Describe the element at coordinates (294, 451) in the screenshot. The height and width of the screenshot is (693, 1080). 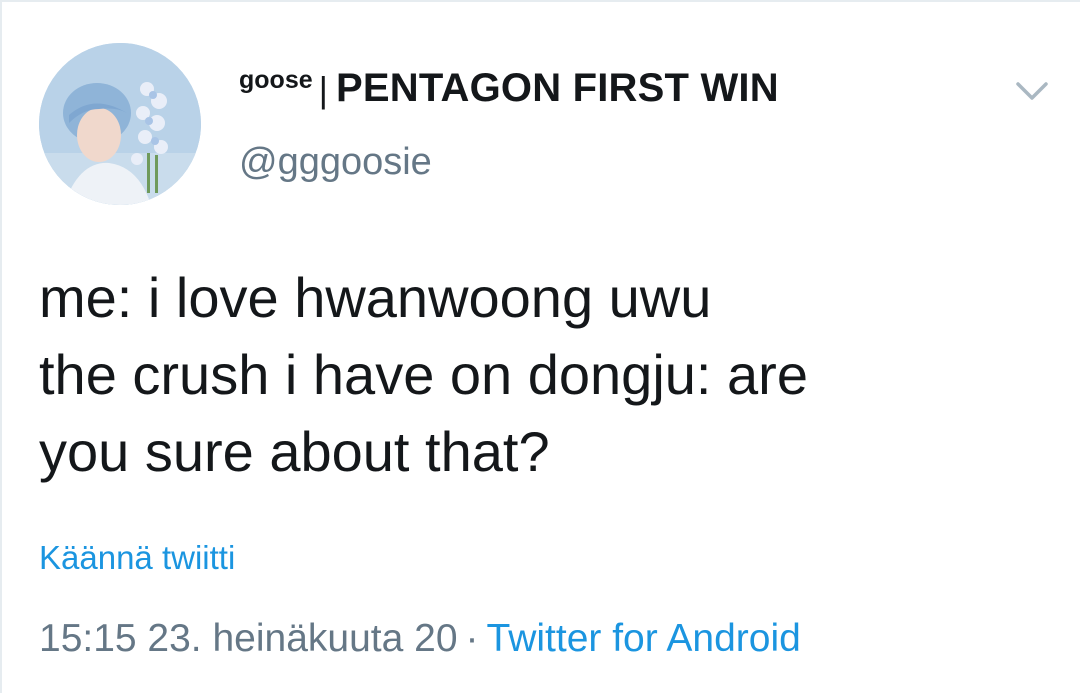
I see `tweet-text-line: you sure about that?` at that location.